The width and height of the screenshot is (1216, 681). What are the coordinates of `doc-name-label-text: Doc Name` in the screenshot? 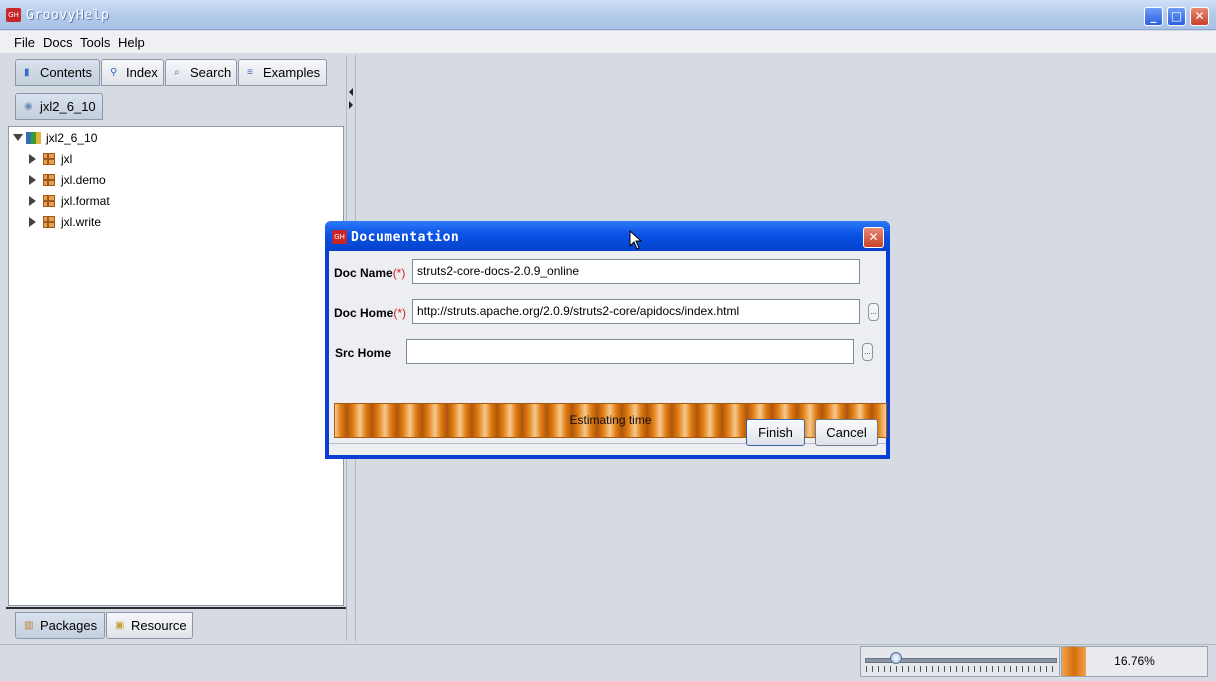 It's located at (363, 273).